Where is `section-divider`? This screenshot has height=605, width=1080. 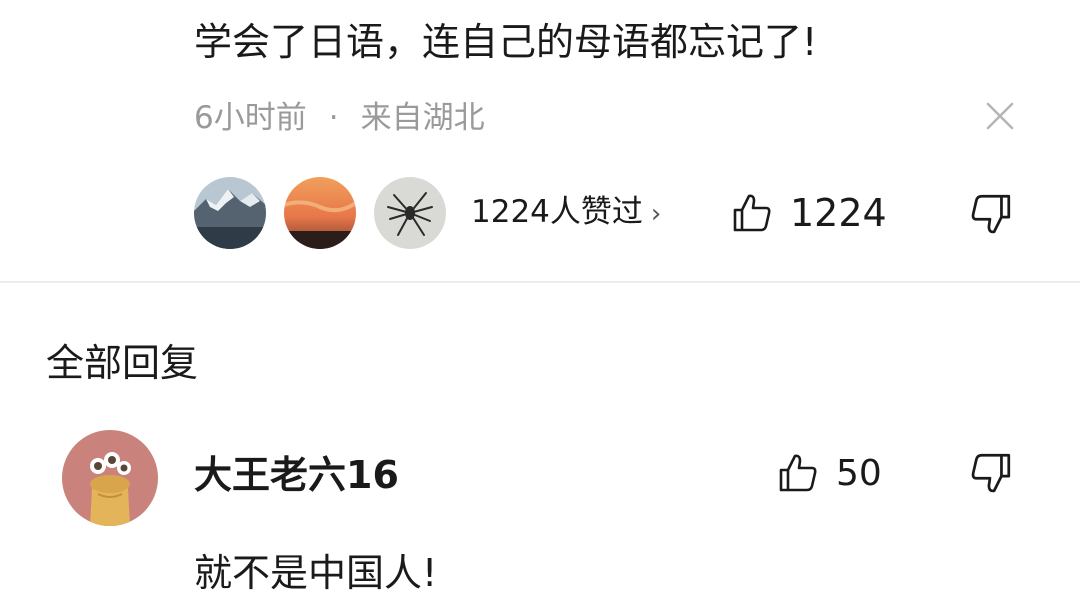
section-divider is located at coordinates (540, 282).